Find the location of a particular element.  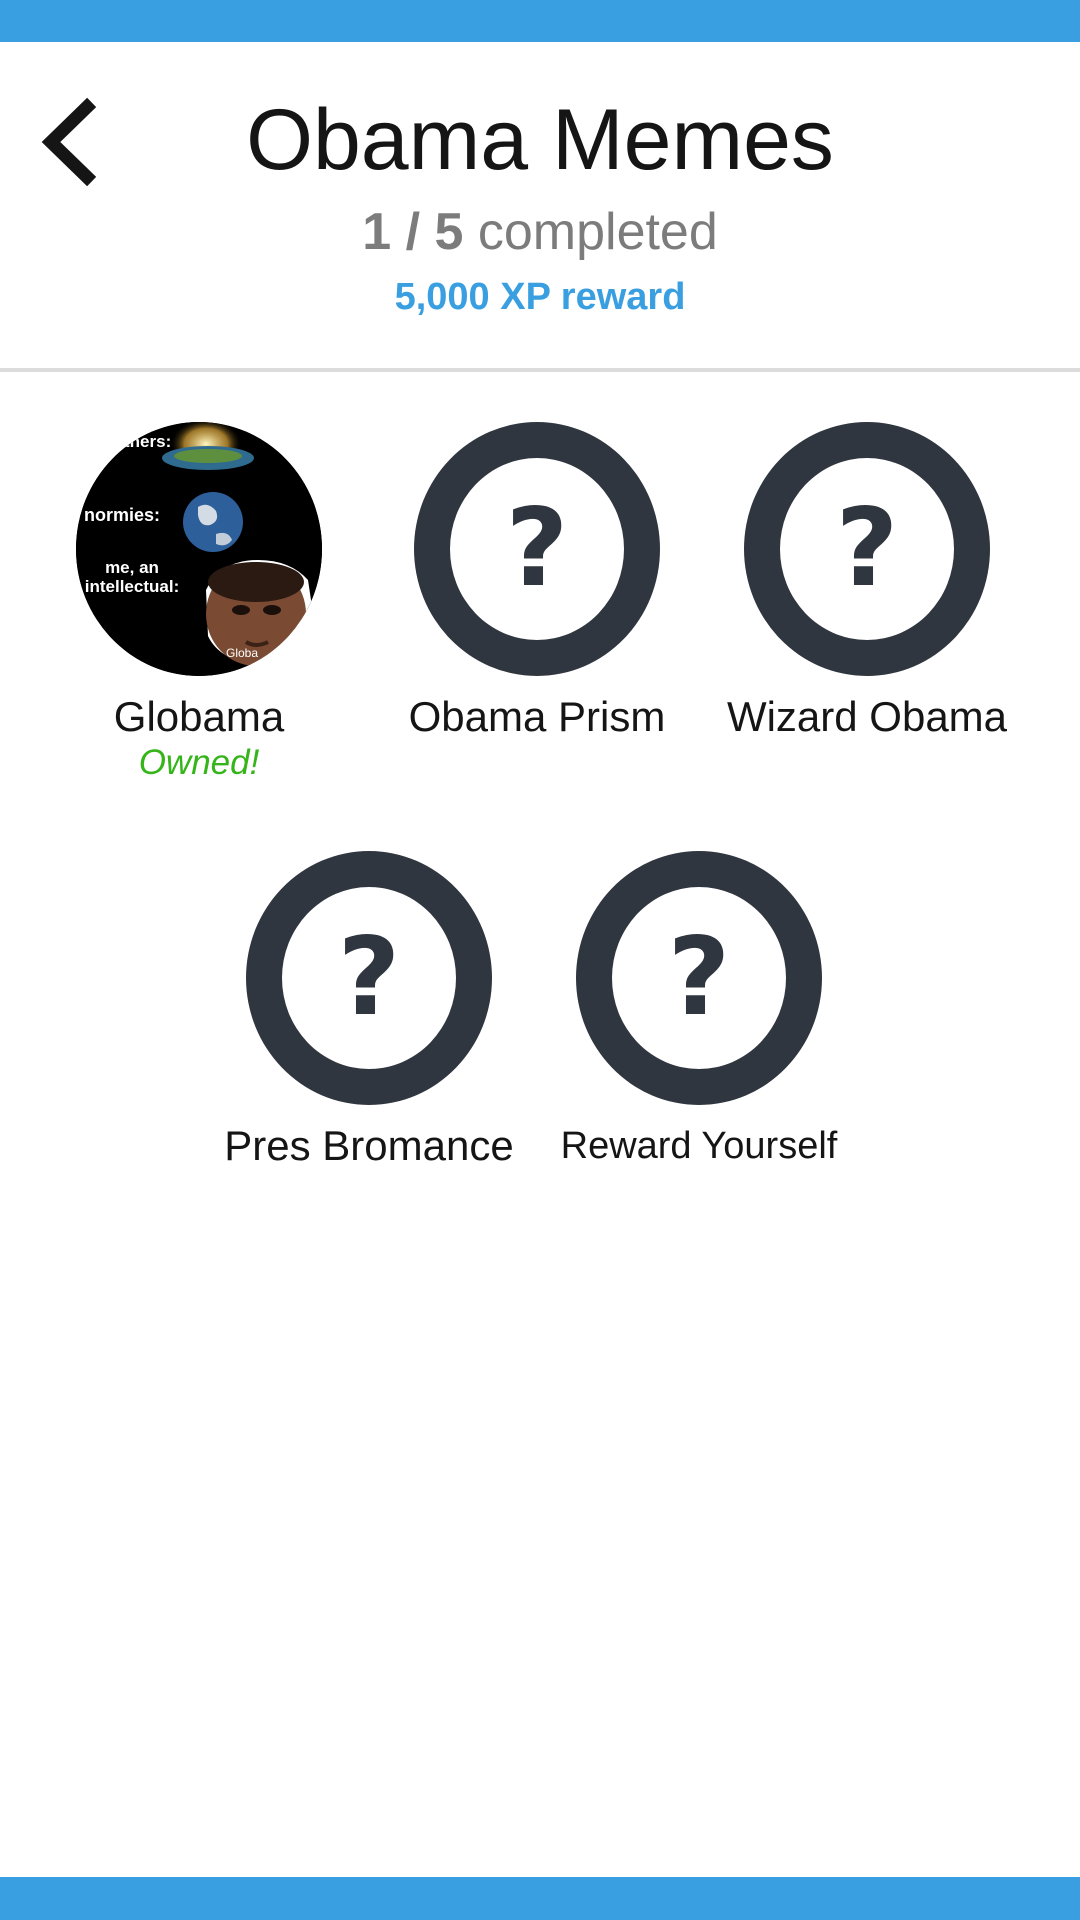

art-text-others: thers: is located at coordinates (148, 441).